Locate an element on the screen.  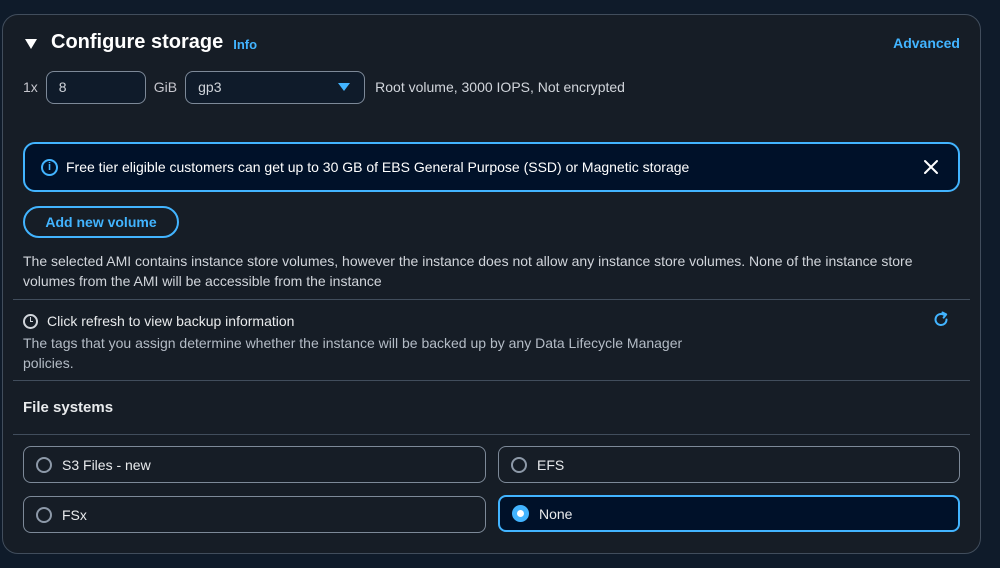
dropdown-caret-icon is located at coordinates (344, 87).